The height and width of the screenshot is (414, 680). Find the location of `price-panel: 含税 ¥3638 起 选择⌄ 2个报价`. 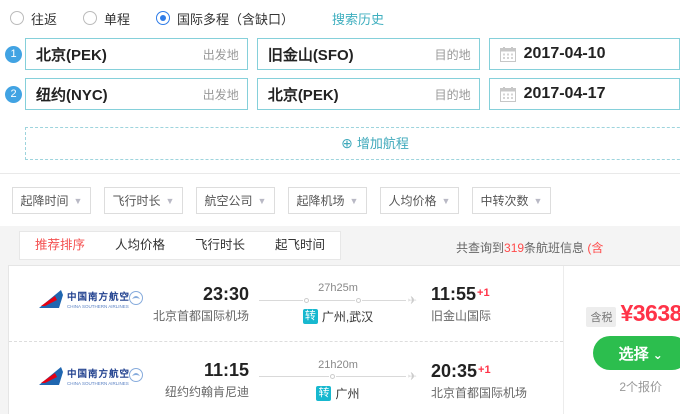

price-panel: 含税 ¥3638 起 选择⌄ 2个报价 is located at coordinates (622, 340).